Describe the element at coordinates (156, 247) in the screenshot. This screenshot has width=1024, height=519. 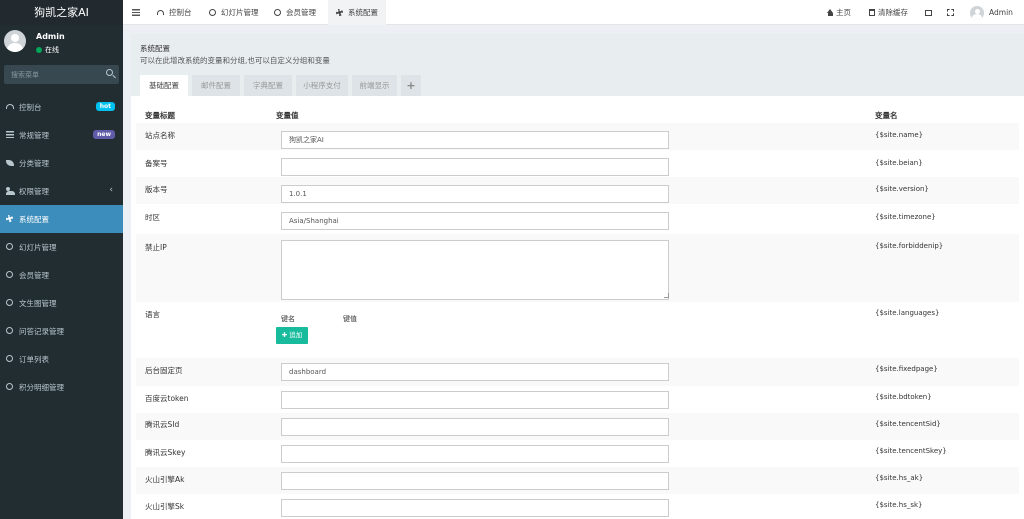
I see `row-title: 禁止IP` at that location.